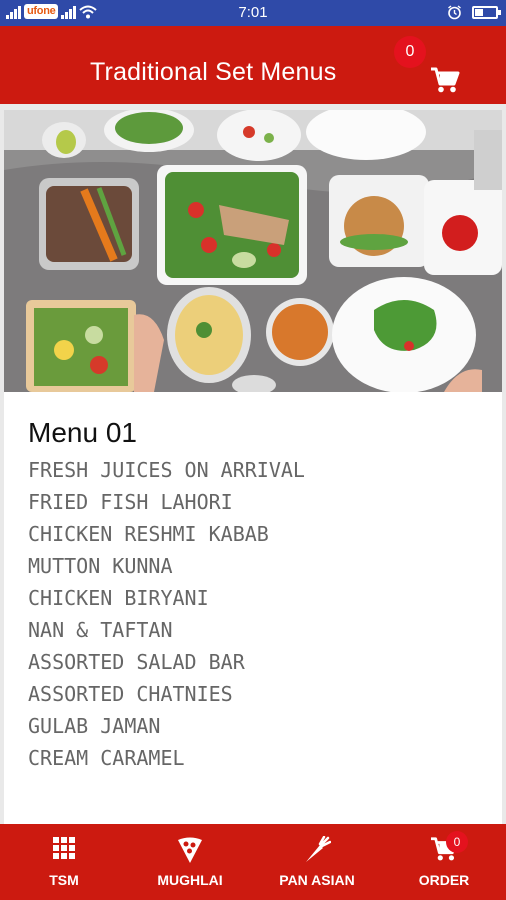 The image size is (506, 900). I want to click on carrot-icon, so click(318, 849).